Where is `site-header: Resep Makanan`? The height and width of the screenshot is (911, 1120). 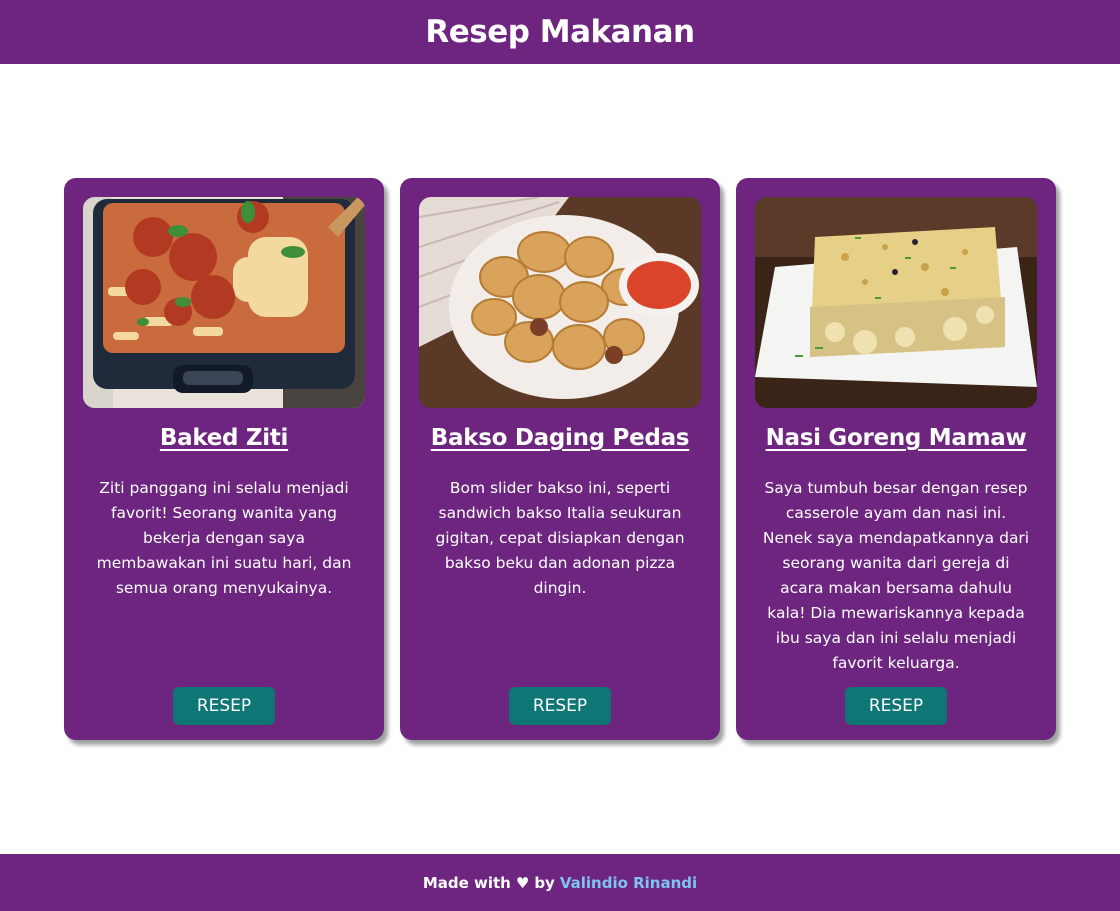 site-header: Resep Makanan is located at coordinates (560, 32).